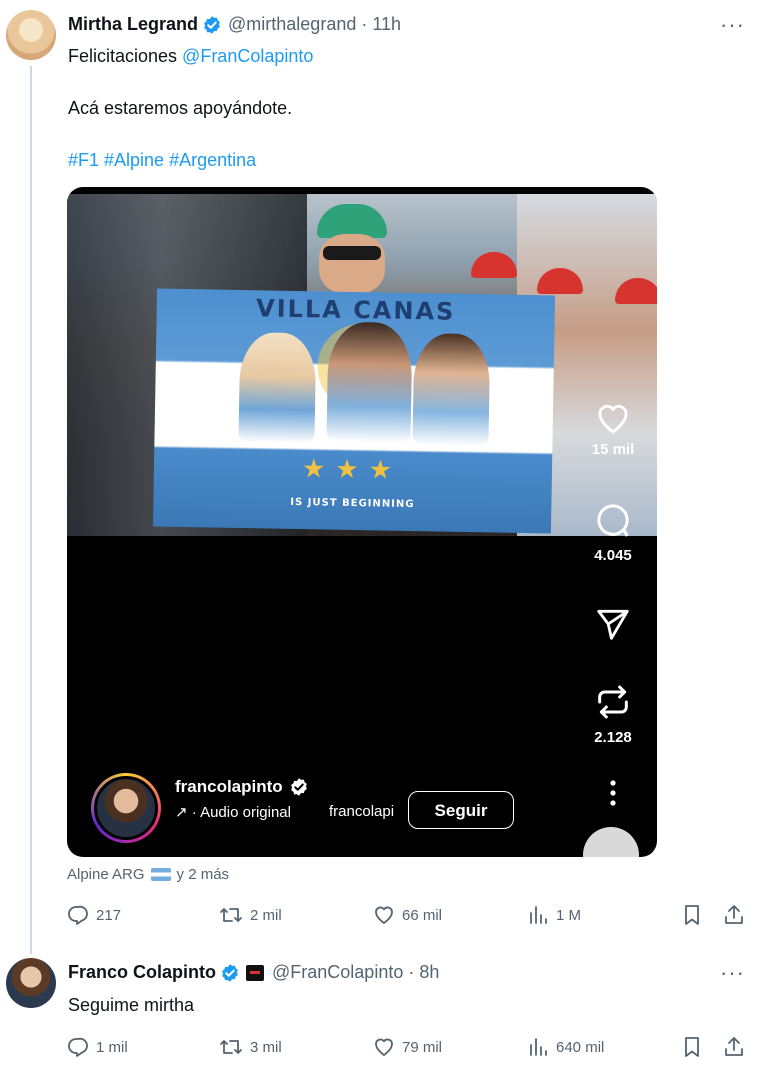 This screenshot has height=1071, width=767. What do you see at coordinates (569, 915) in the screenshot?
I see `views-count: 1 M` at bounding box center [569, 915].